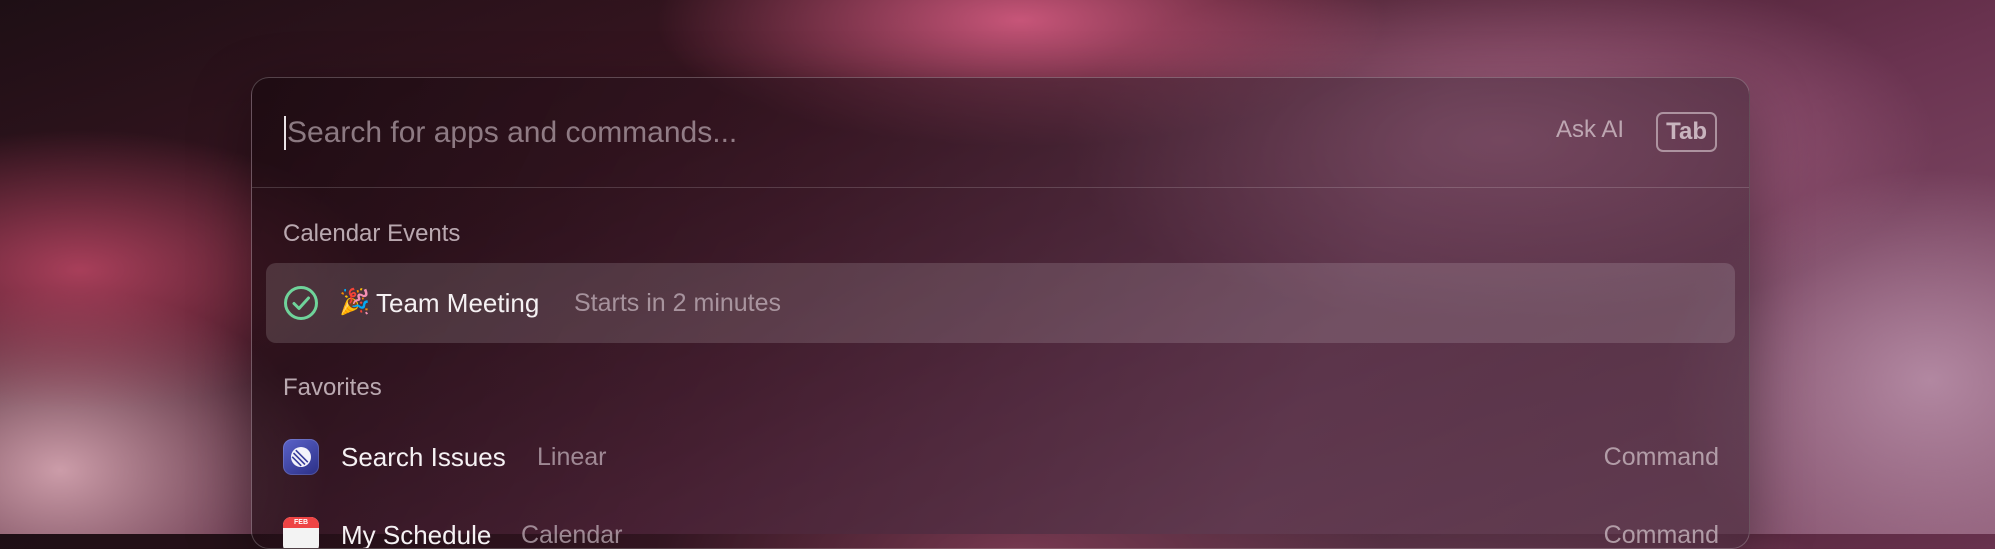  Describe the element at coordinates (678, 303) in the screenshot. I see `list-item-subtitle: Starts in 2 minutes` at that location.